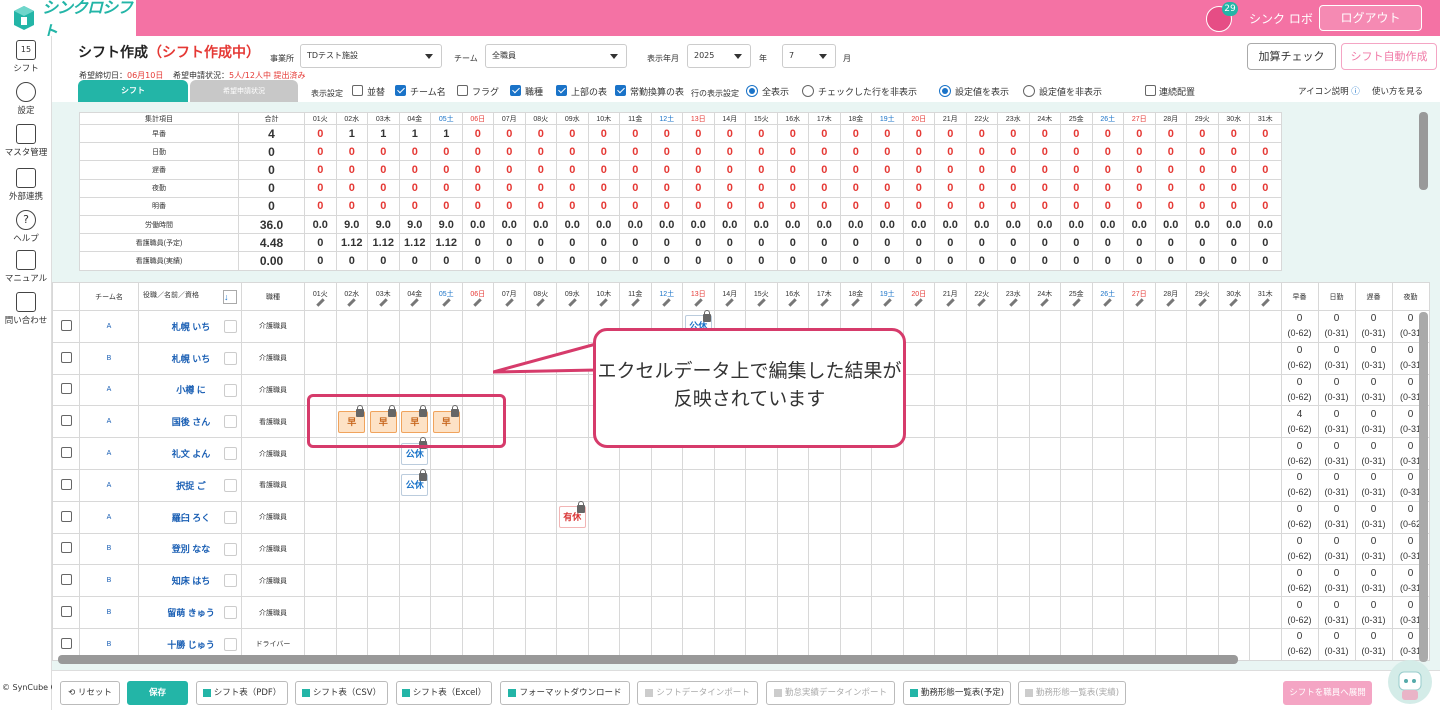 This screenshot has width=1440, height=710. Describe the element at coordinates (190, 612) in the screenshot. I see `staff-name-cell: 留萌 きゅう` at that location.